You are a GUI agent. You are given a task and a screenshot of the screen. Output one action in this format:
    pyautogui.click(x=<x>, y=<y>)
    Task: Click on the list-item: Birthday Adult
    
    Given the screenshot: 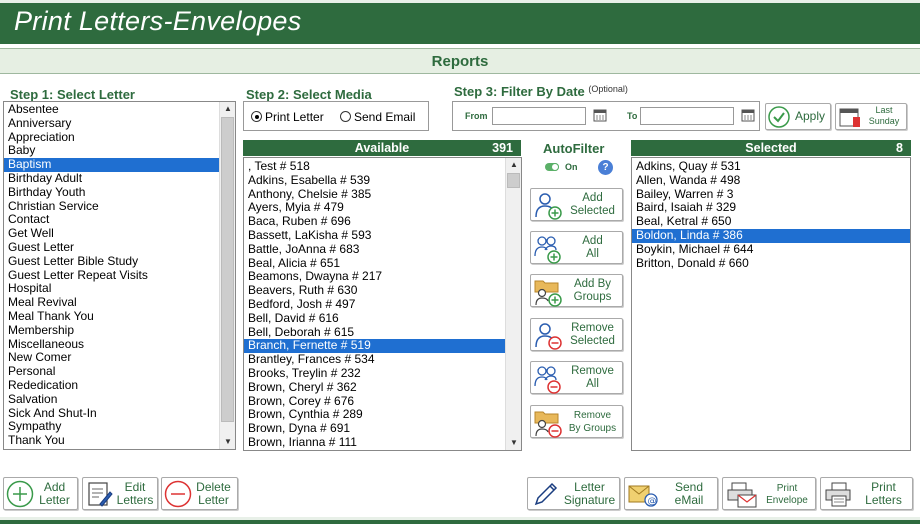 What is the action you would take?
    pyautogui.click(x=119, y=178)
    